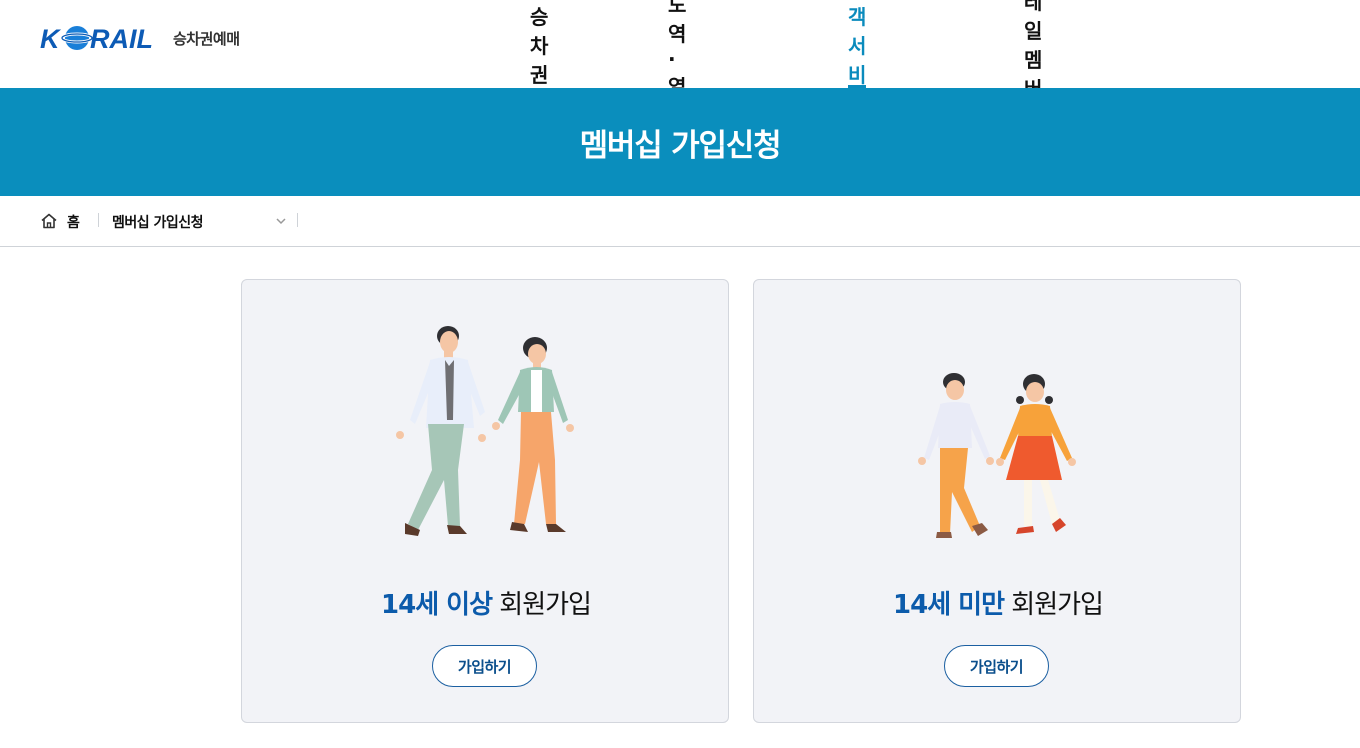 The image size is (1360, 748). Describe the element at coordinates (485, 431) in the screenshot. I see `adult-couple-illustration` at that location.